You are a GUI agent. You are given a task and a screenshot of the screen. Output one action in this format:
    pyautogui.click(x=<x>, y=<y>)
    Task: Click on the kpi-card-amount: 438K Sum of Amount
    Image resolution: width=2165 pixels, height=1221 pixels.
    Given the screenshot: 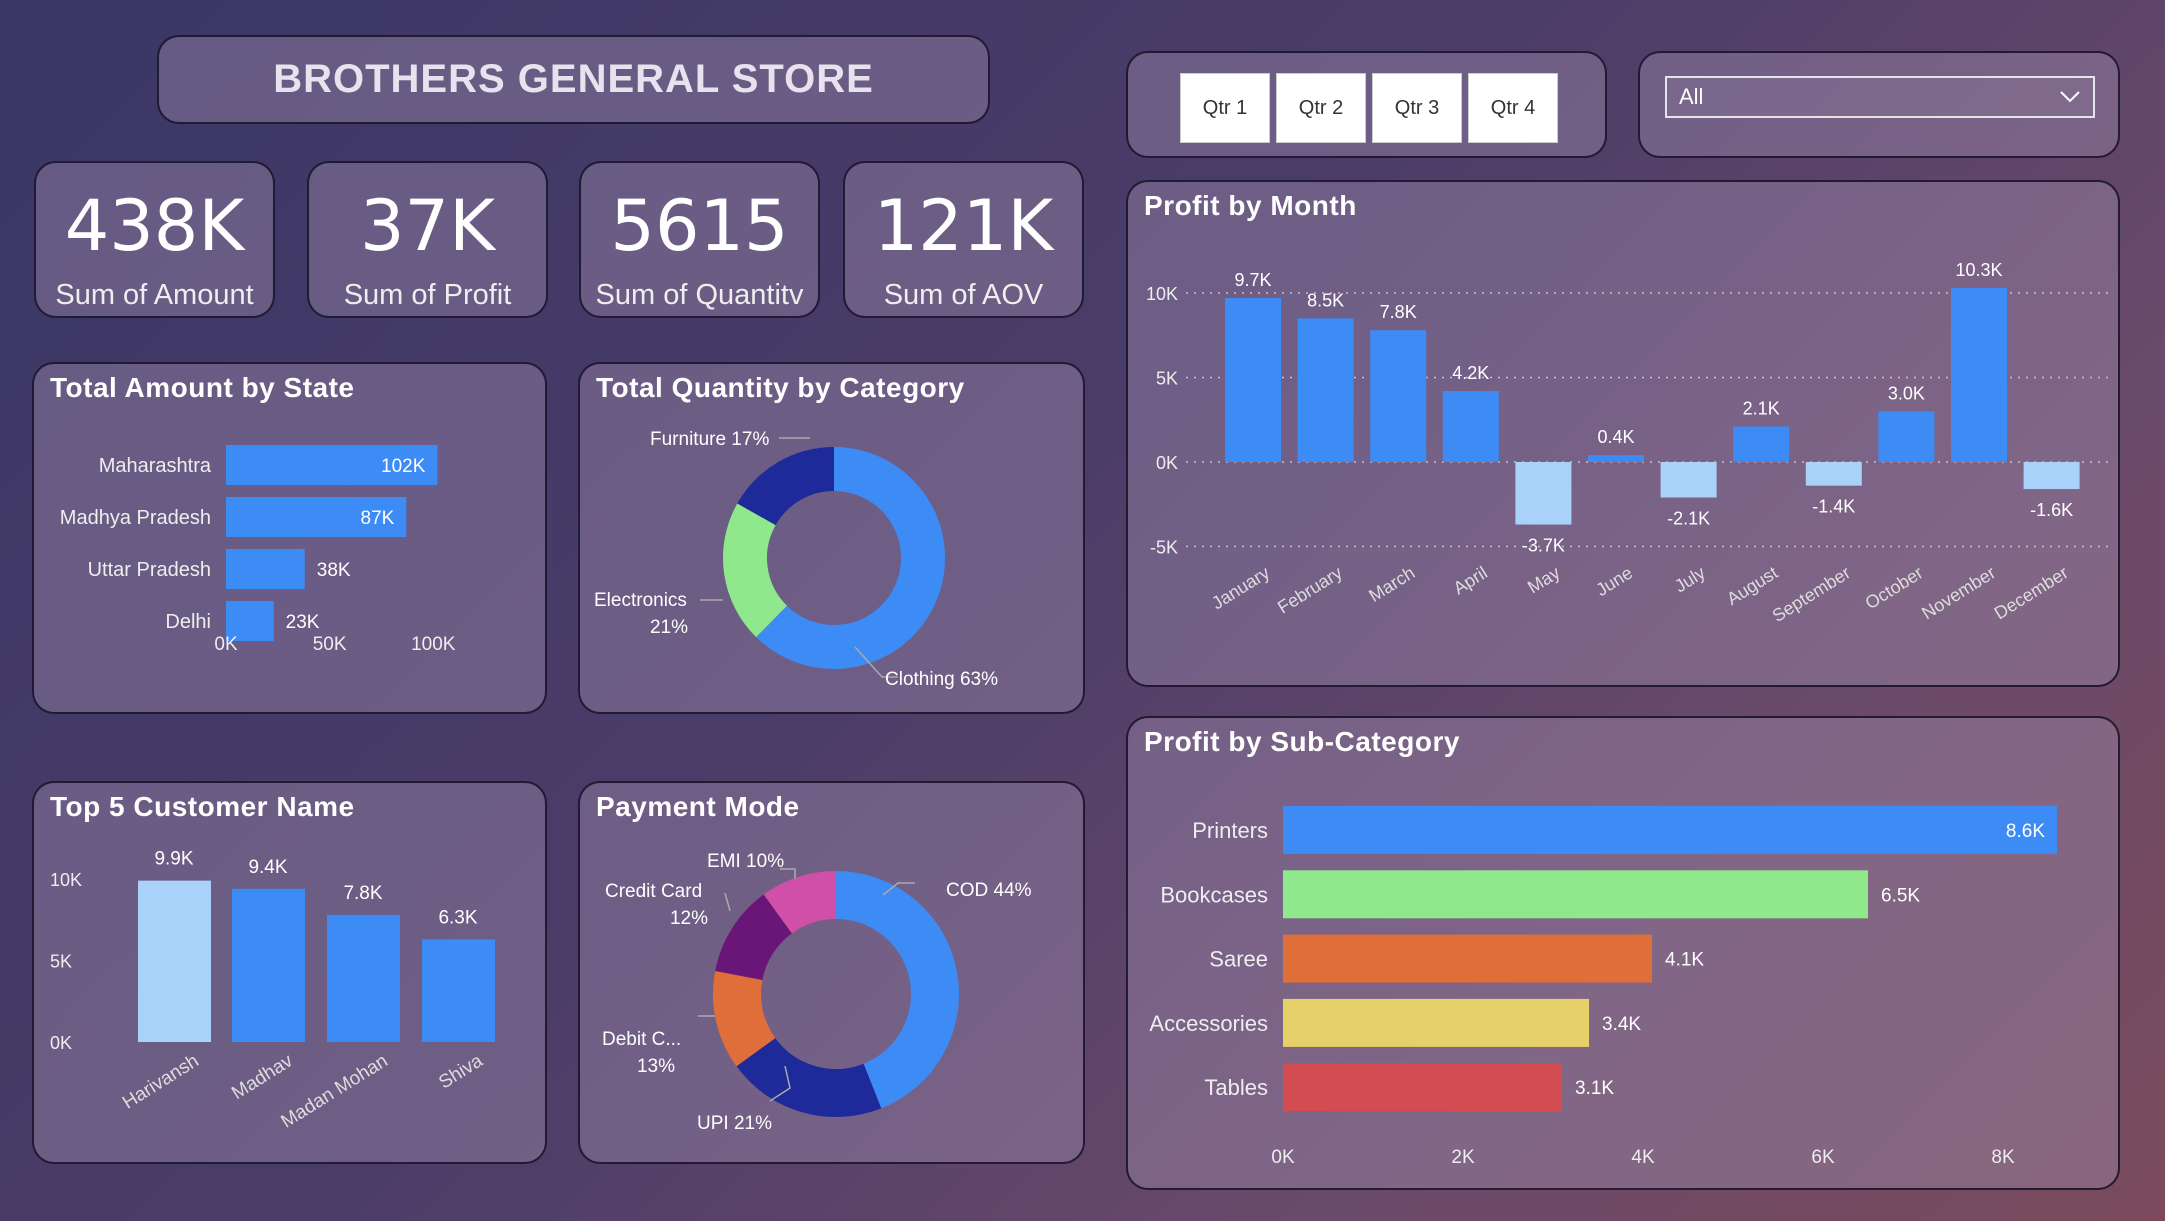 What is the action you would take?
    pyautogui.click(x=154, y=239)
    